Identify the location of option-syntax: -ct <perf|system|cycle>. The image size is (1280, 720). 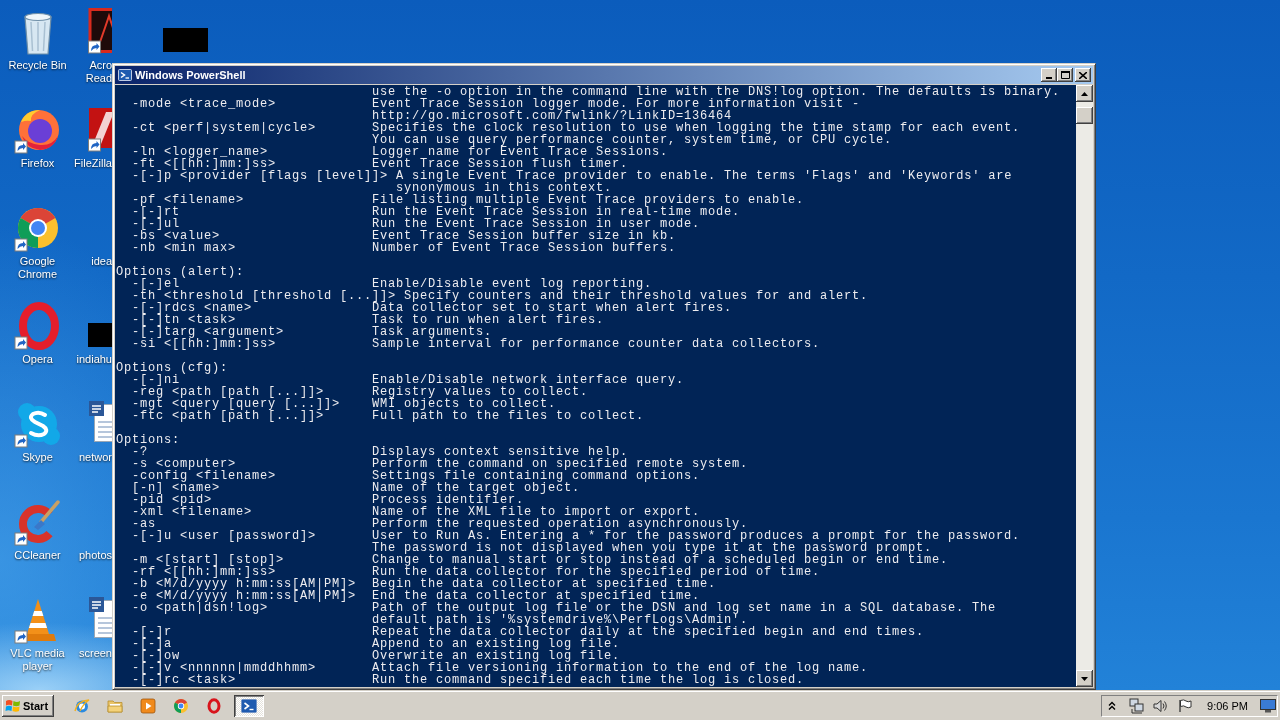
(225, 128).